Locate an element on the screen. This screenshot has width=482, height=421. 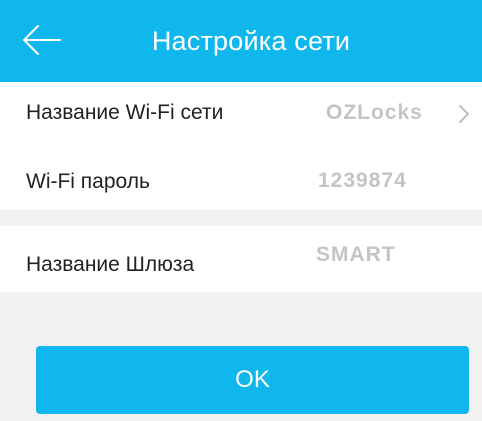
page-title: Настройка сети is located at coordinates (251, 41).